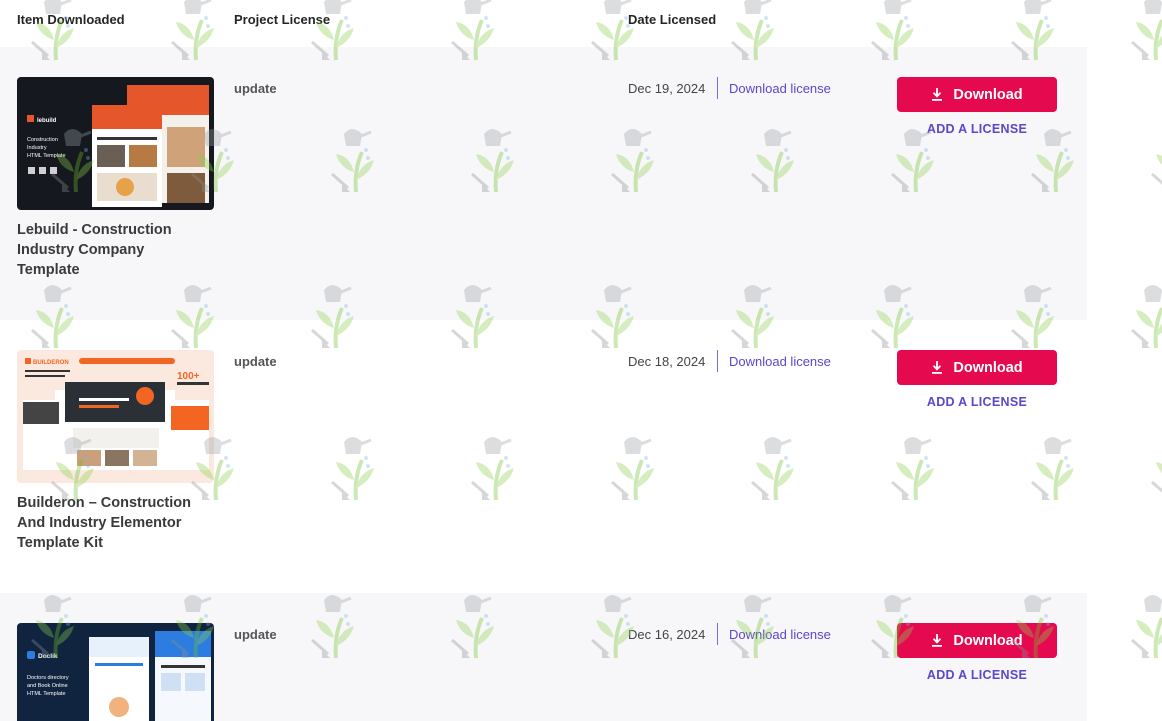 This screenshot has height=721, width=1162. What do you see at coordinates (47, 686) in the screenshot?
I see `svg-text: and Book Online` at bounding box center [47, 686].